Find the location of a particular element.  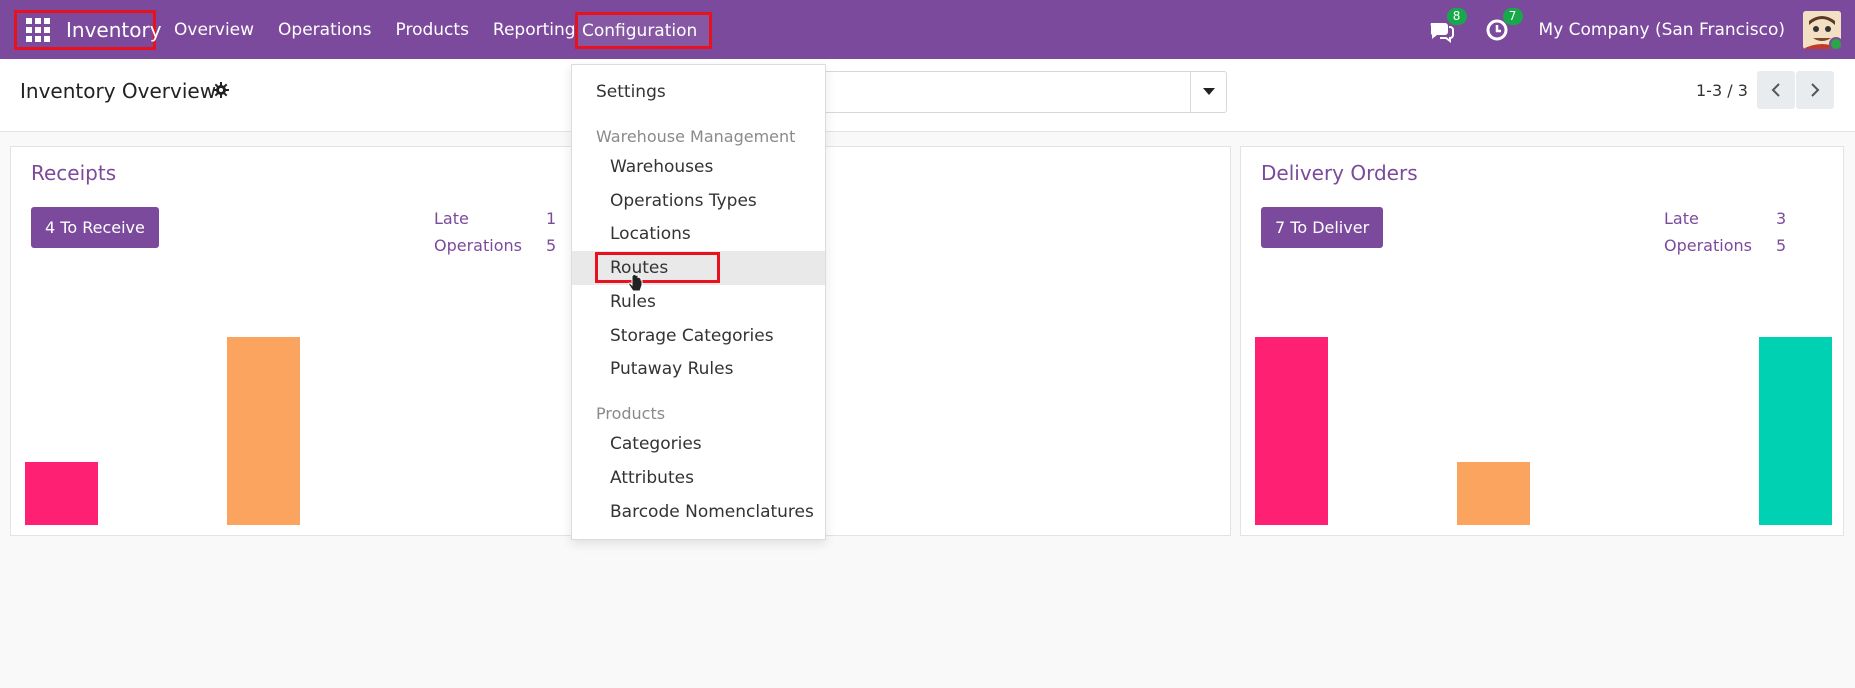

menu-products: Products is located at coordinates (432, 30).